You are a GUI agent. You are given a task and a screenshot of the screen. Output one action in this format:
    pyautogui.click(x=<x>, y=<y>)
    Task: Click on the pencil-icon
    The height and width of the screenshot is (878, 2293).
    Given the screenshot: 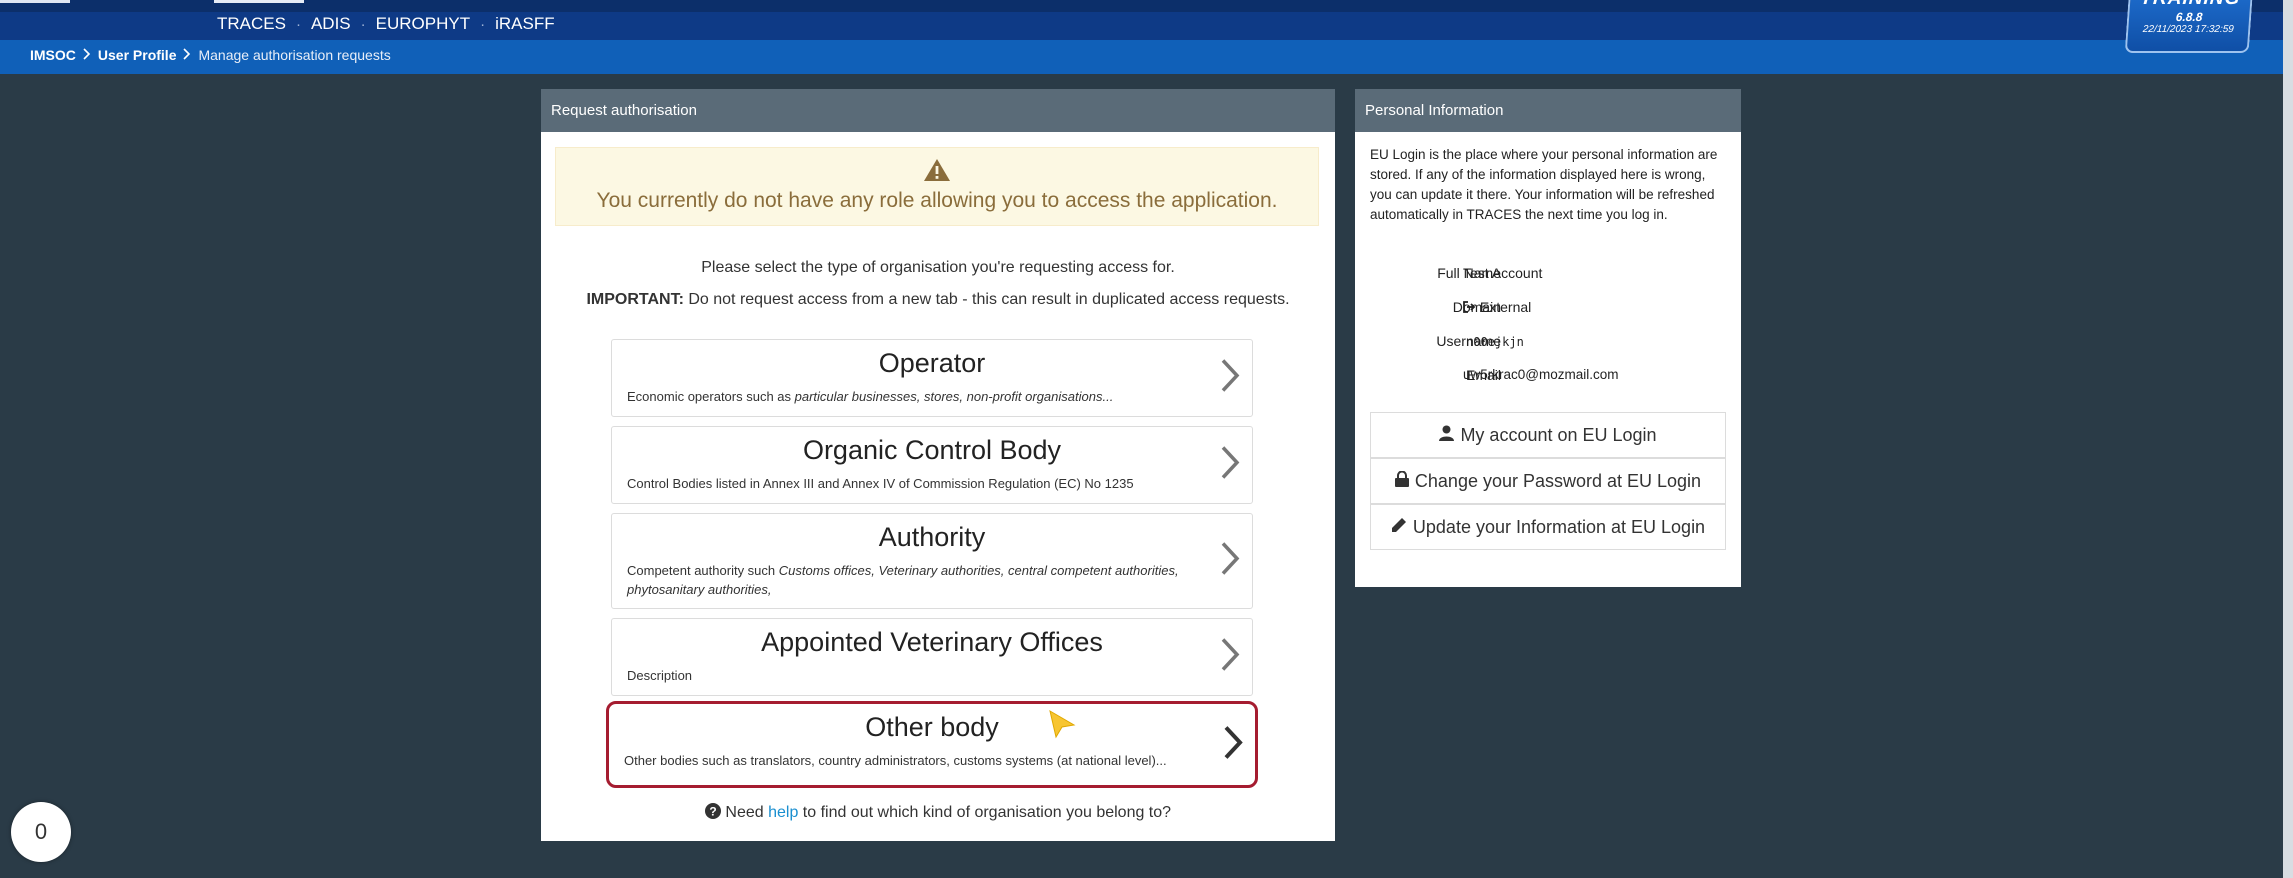 What is the action you would take?
    pyautogui.click(x=1402, y=527)
    